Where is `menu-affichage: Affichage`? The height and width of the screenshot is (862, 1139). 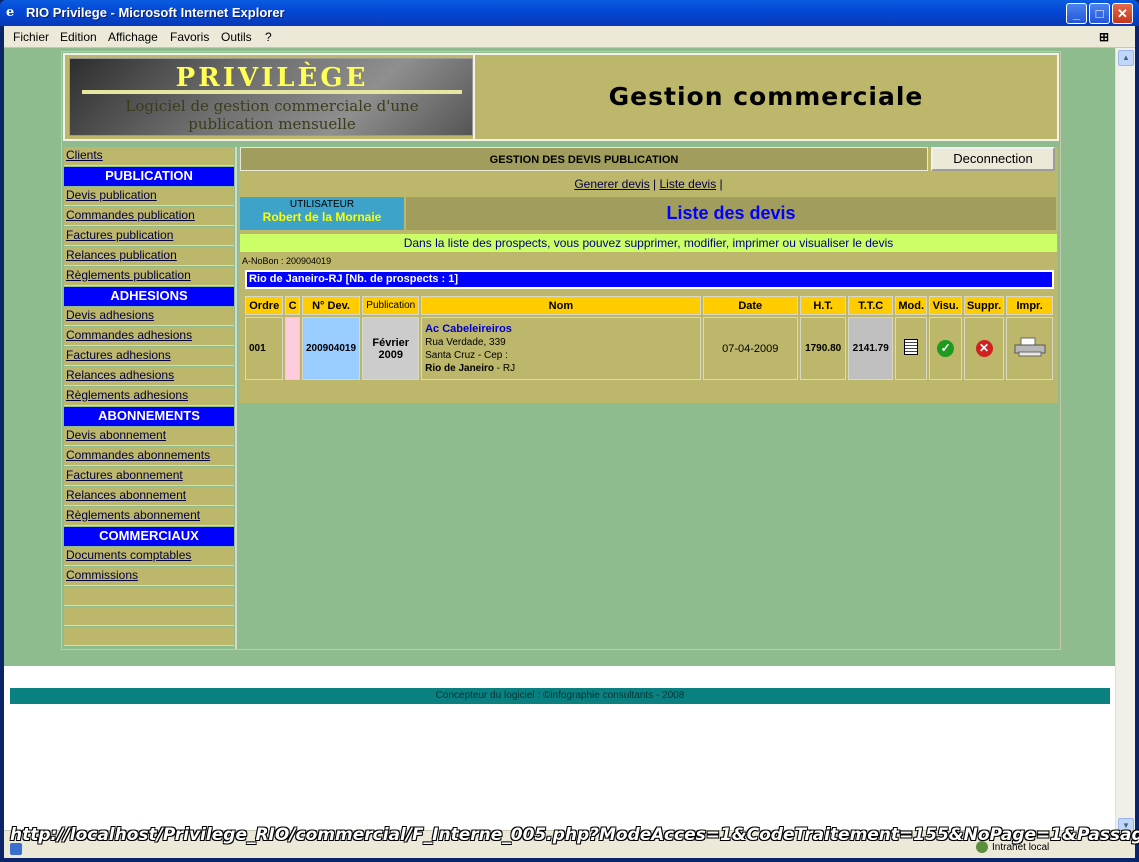
menu-affichage: Affichage is located at coordinates (133, 37).